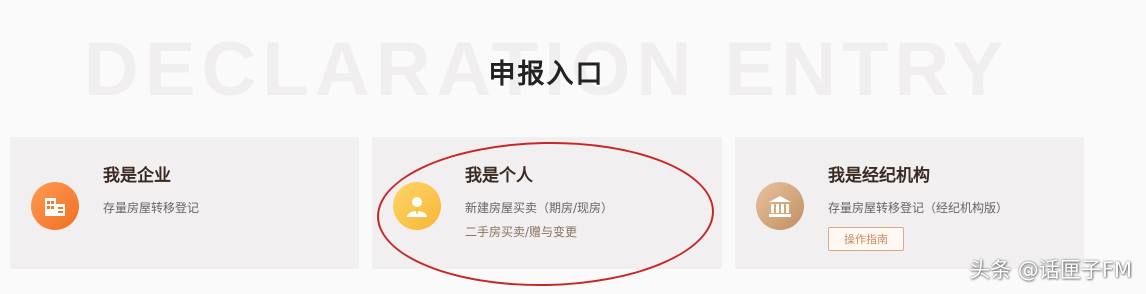 The width and height of the screenshot is (1146, 294). Describe the element at coordinates (546, 74) in the screenshot. I see `page-title: 申报入口` at that location.